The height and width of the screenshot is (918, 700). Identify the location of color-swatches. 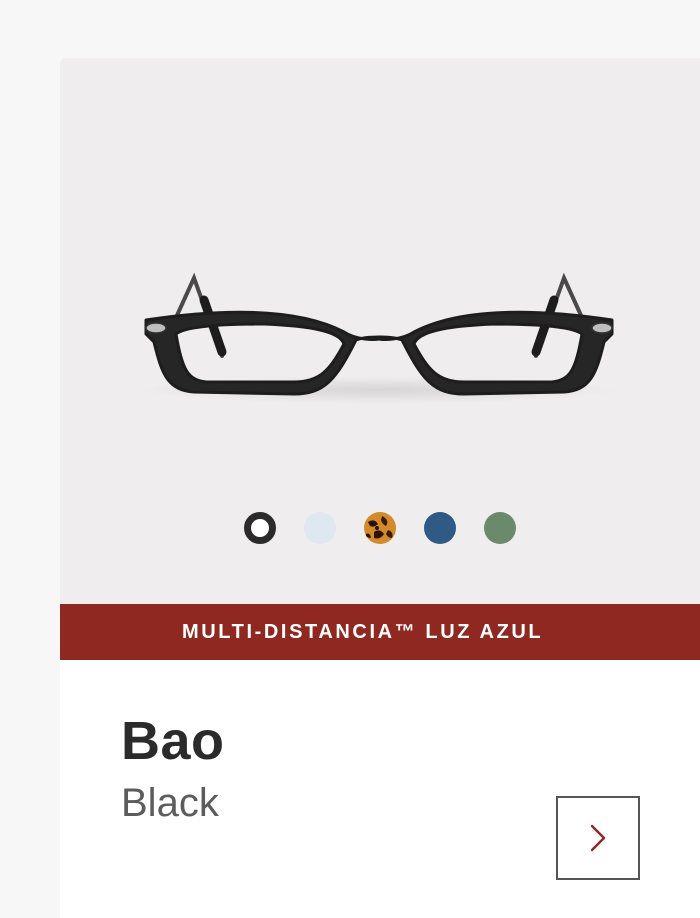
(380, 528).